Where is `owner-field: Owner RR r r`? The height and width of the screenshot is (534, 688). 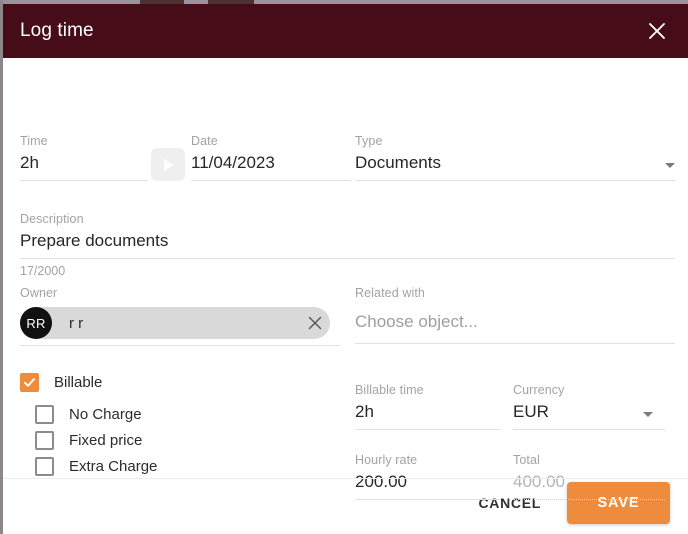 owner-field: Owner RR r r is located at coordinates (180, 316).